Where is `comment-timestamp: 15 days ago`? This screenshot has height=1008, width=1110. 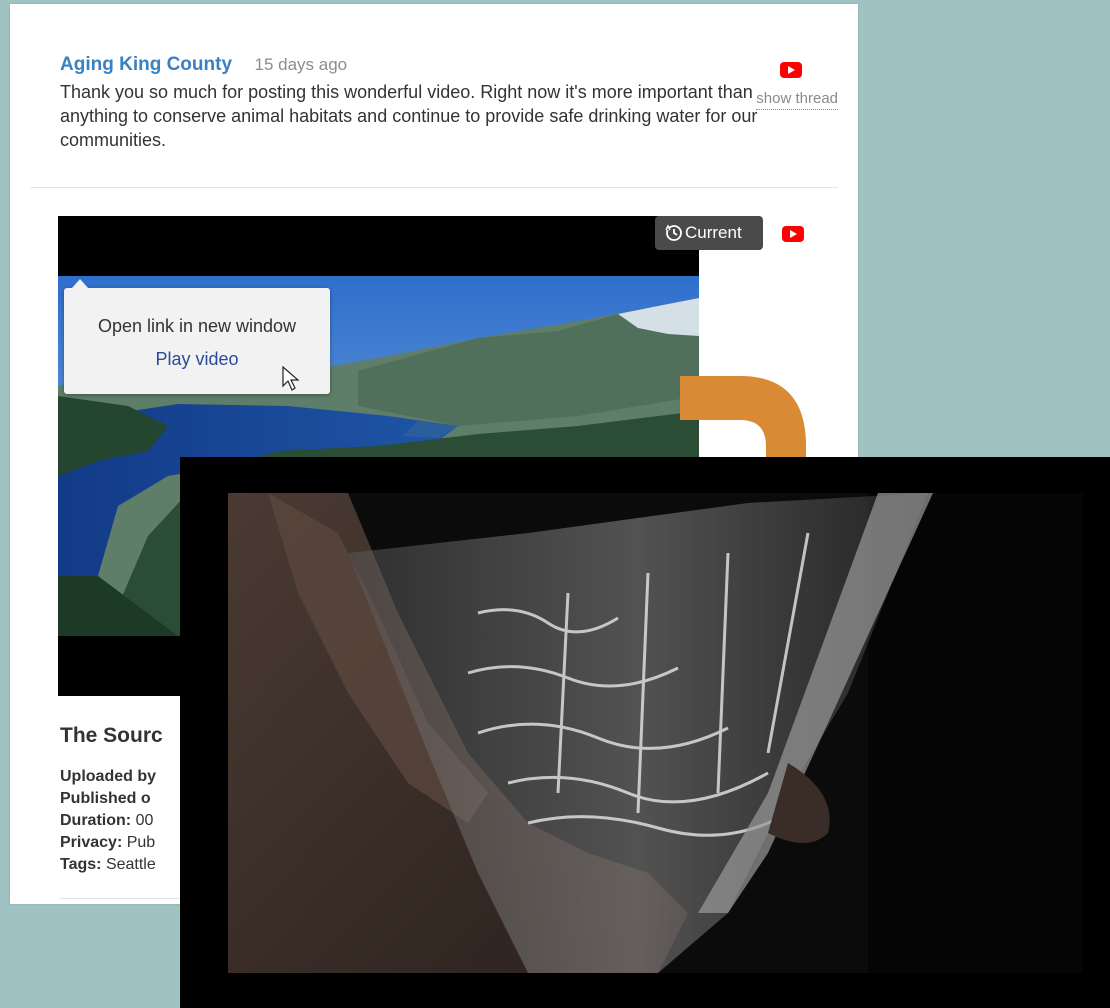
comment-timestamp: 15 days ago is located at coordinates (301, 64).